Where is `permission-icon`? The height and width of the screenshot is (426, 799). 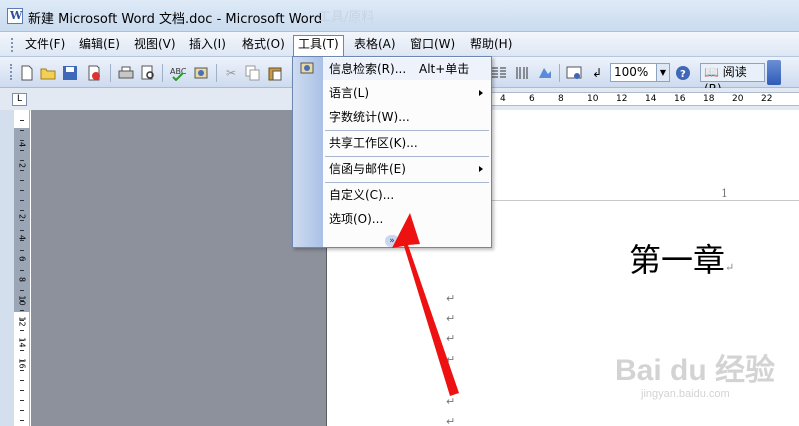
permission-icon is located at coordinates (94, 73).